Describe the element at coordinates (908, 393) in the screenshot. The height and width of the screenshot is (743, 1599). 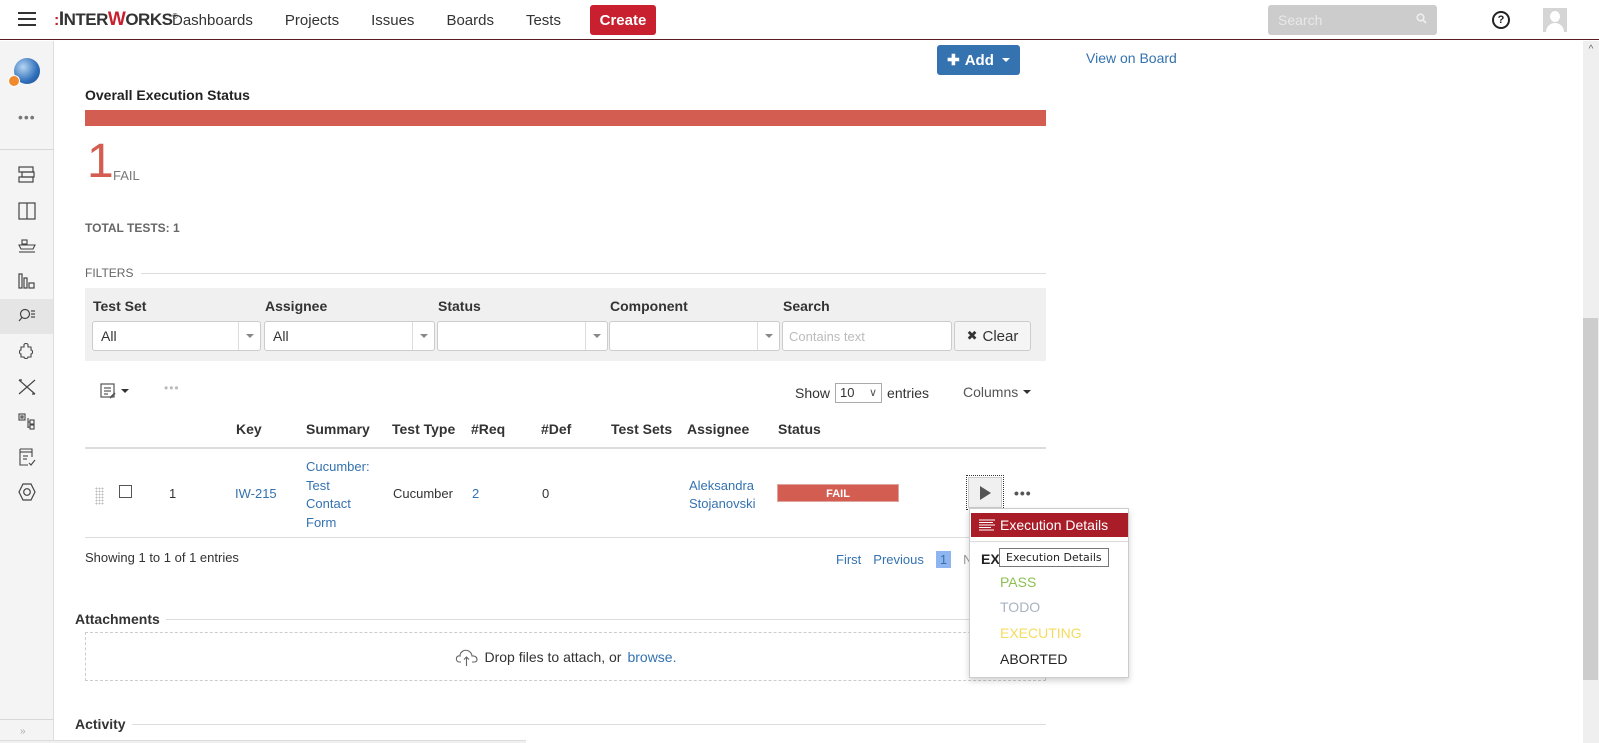
I see `entries-label: entries` at that location.